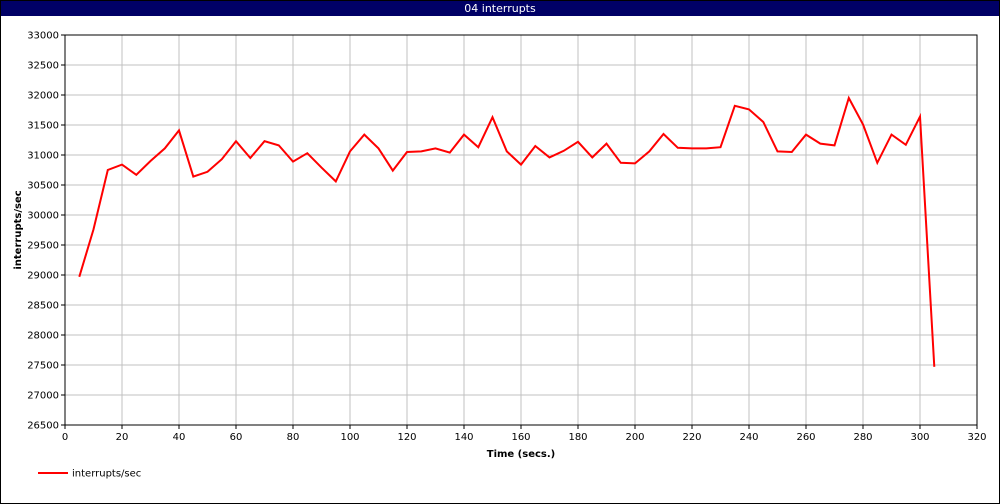 Image resolution: width=1000 pixels, height=504 pixels. What do you see at coordinates (236, 437) in the screenshot?
I see `x-tick-label: 60` at bounding box center [236, 437].